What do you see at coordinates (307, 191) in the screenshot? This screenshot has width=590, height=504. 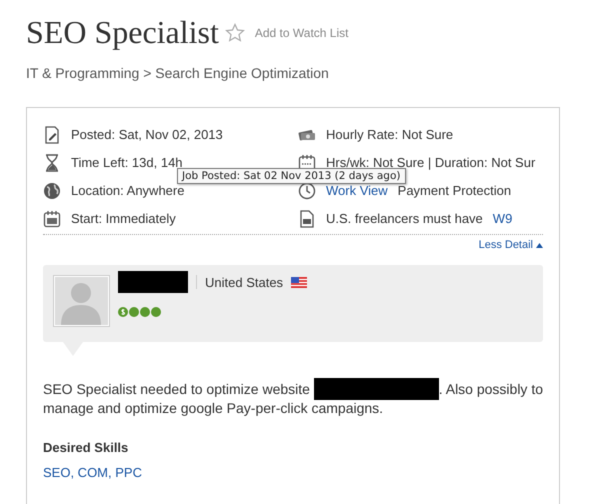 I see `clock-icon` at bounding box center [307, 191].